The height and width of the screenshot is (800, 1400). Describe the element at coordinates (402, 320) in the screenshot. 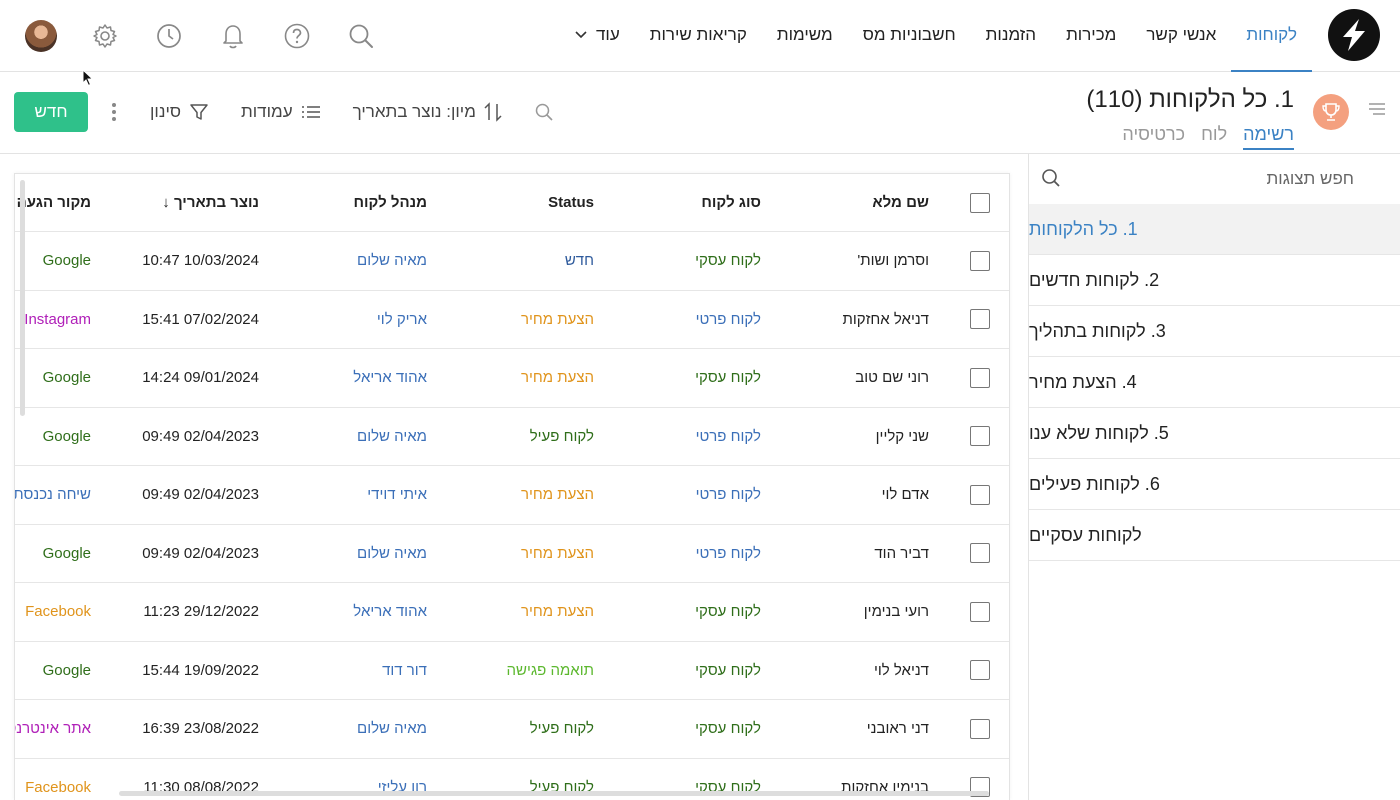

I see `cell-manager: אריק לוי` at that location.